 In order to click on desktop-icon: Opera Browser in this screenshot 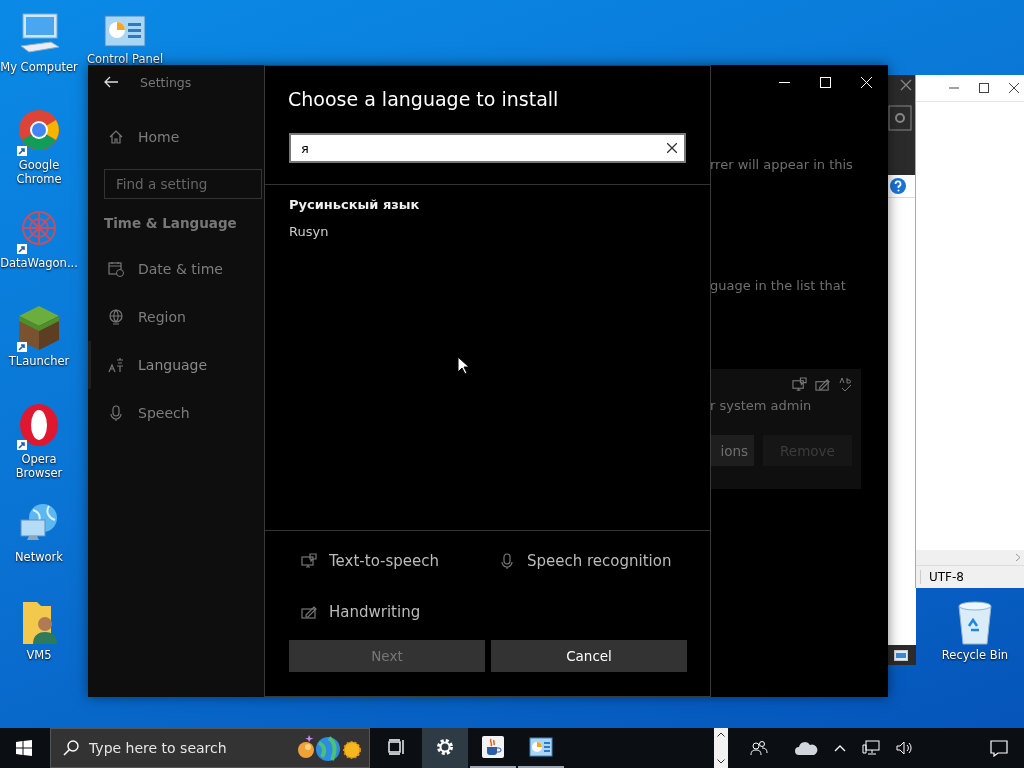, I will do `click(39, 443)`.